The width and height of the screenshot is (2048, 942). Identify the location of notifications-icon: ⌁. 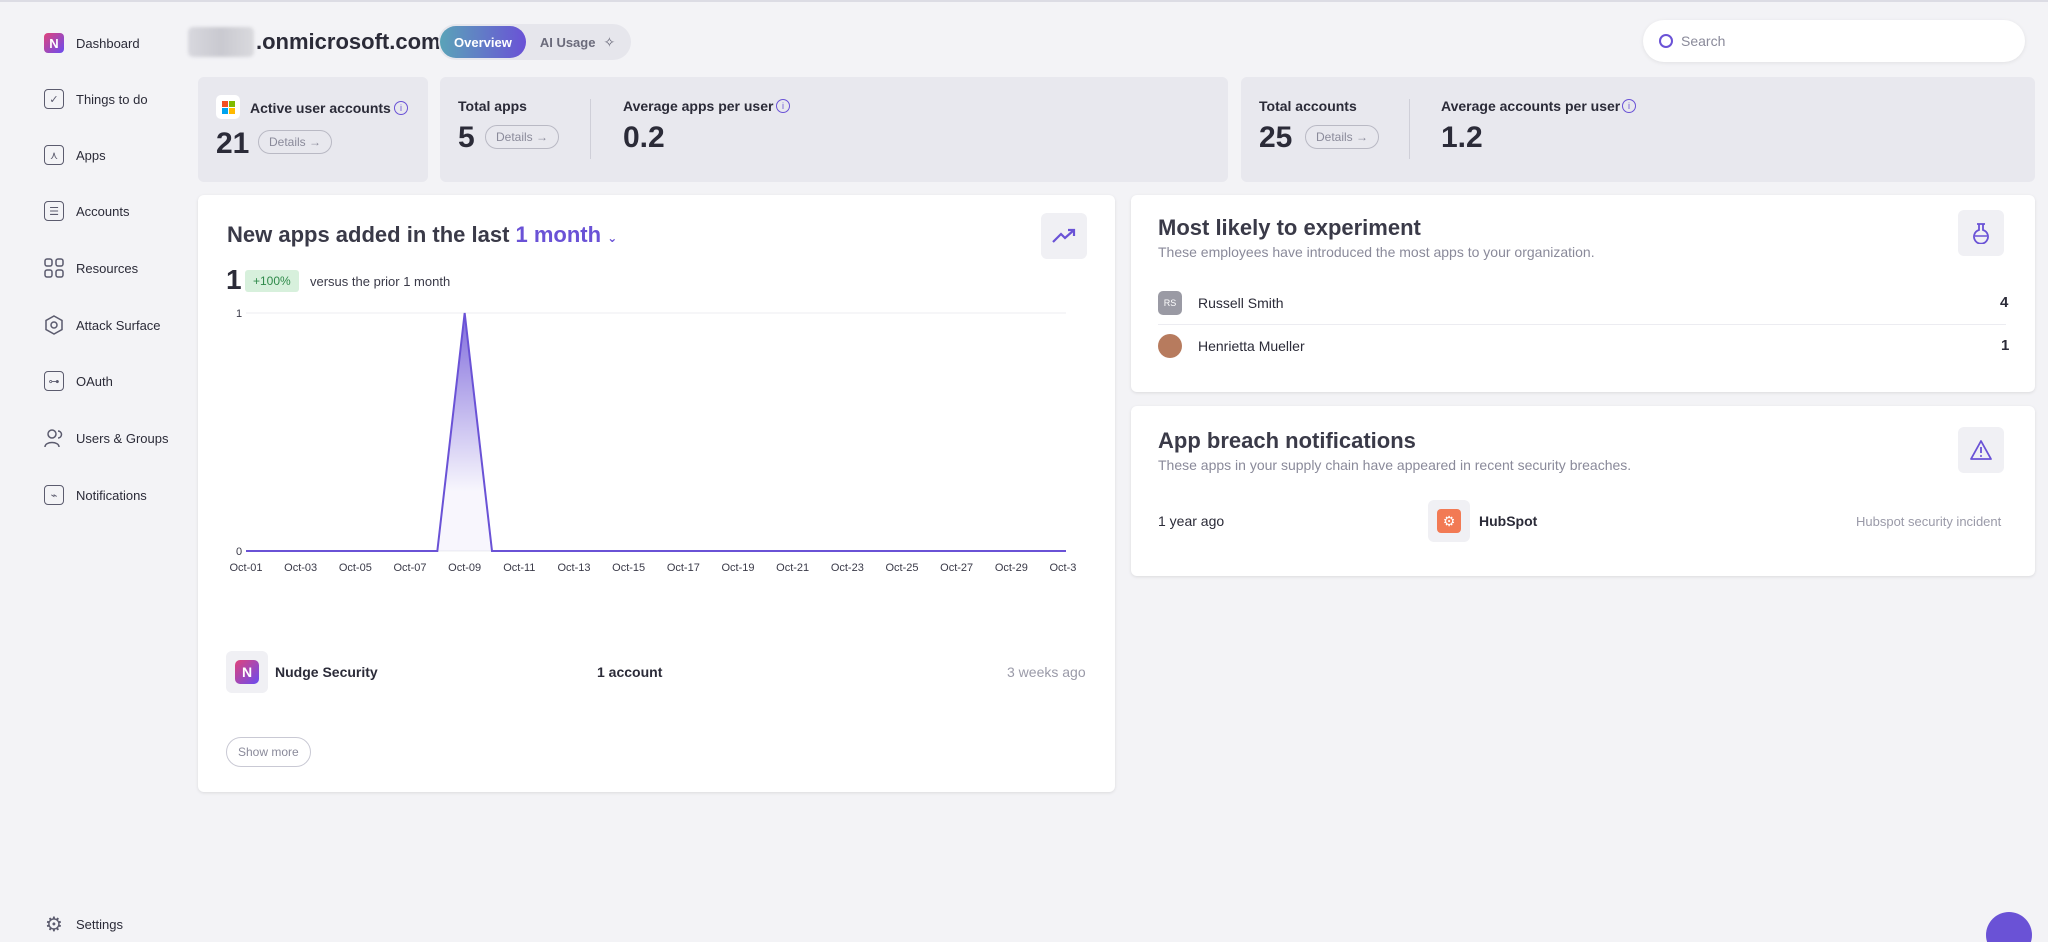
(54, 495).